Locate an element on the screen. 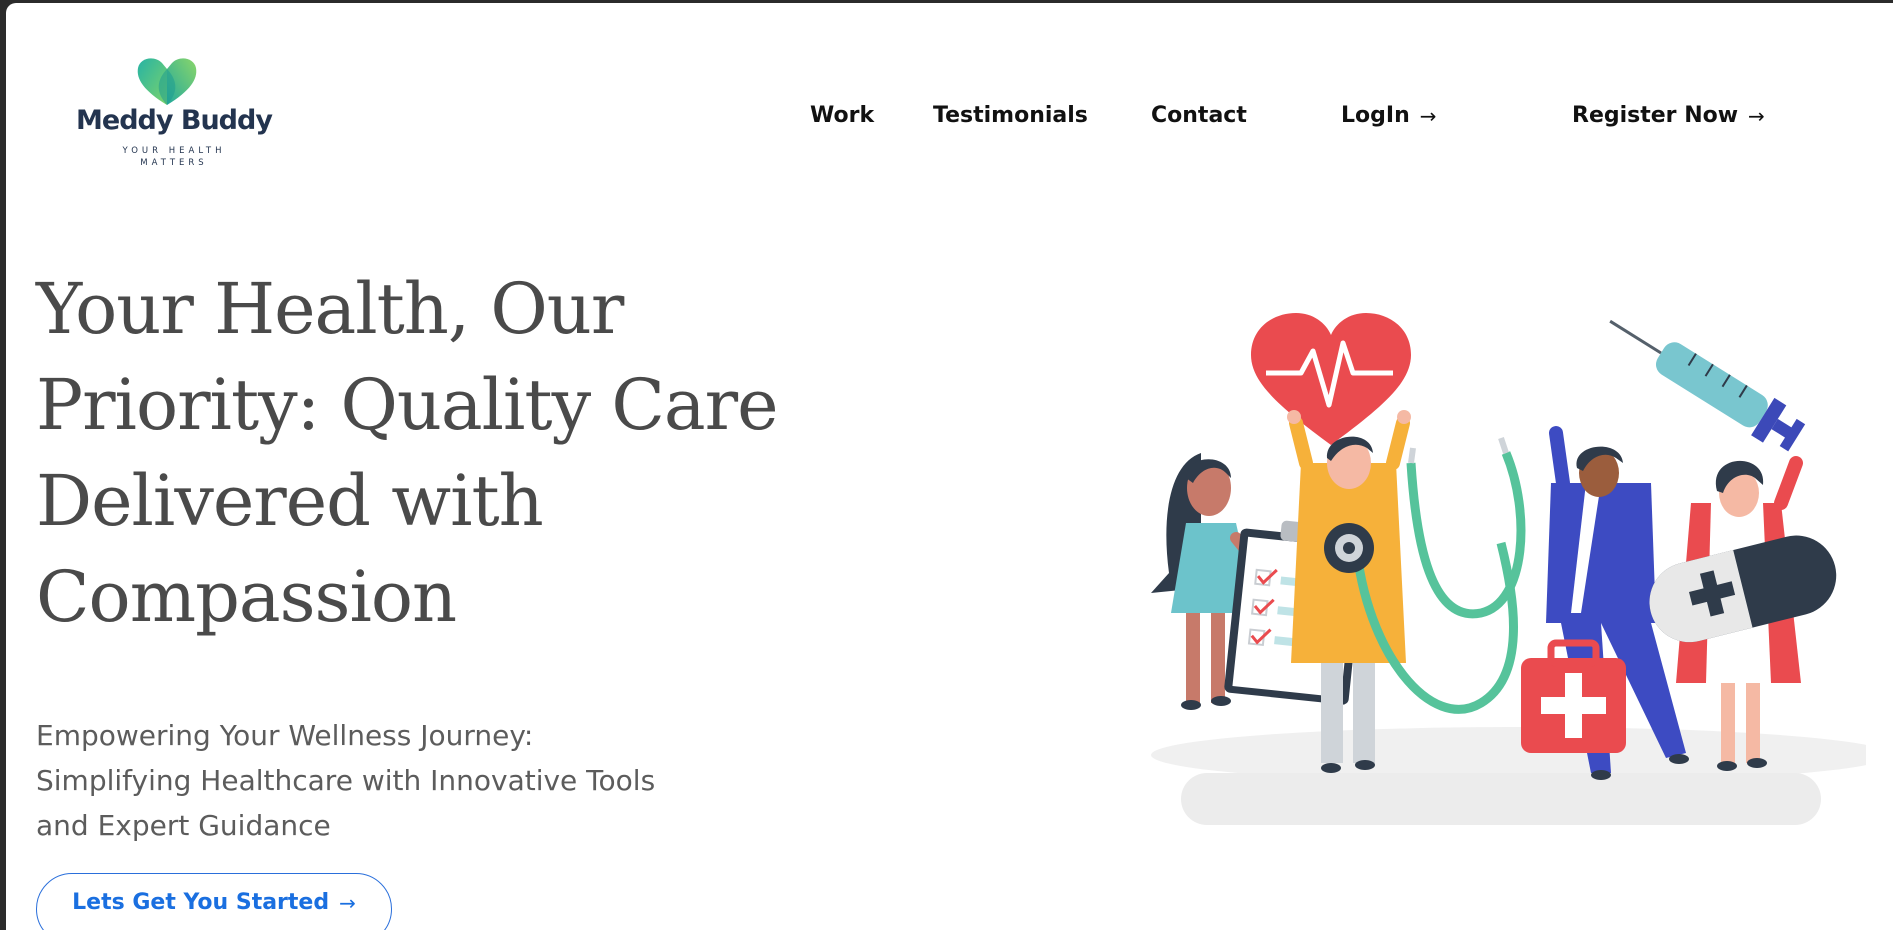  nav-item-contact: Contact is located at coordinates (1199, 115).